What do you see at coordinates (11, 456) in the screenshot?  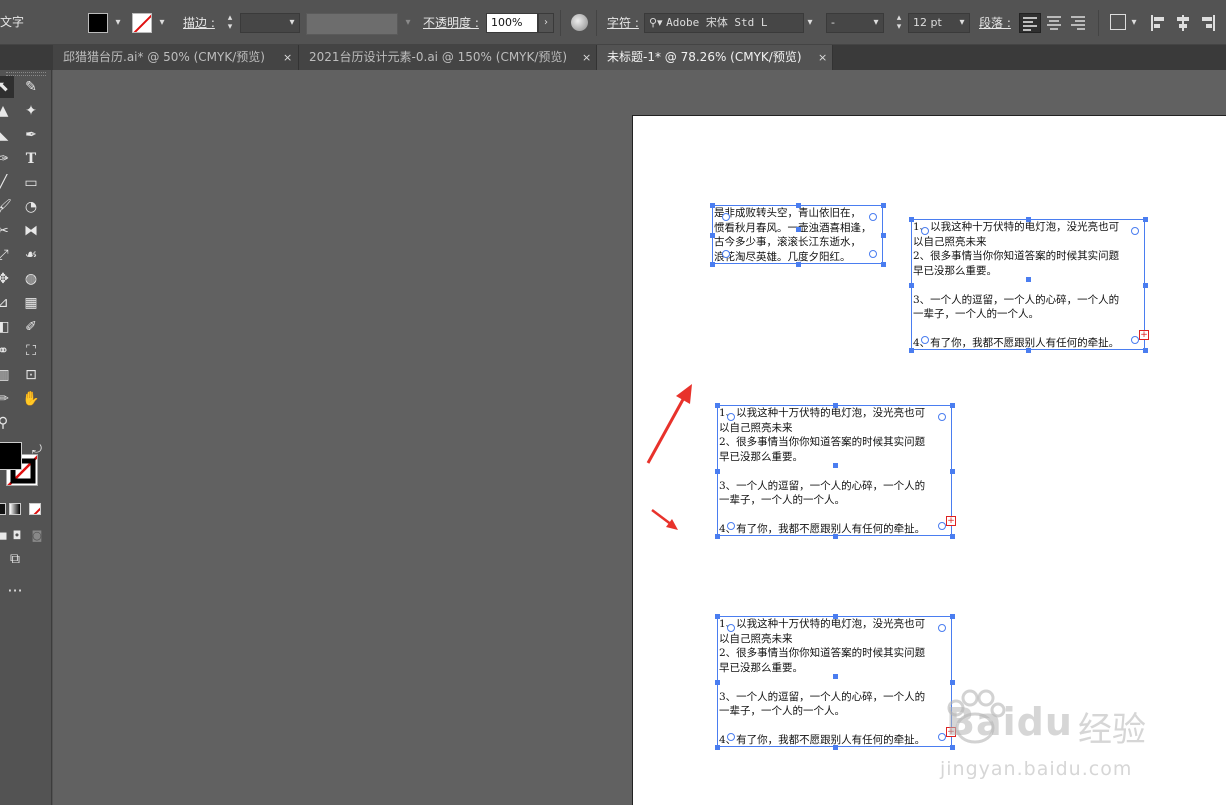 I see `fill-color-swatch` at bounding box center [11, 456].